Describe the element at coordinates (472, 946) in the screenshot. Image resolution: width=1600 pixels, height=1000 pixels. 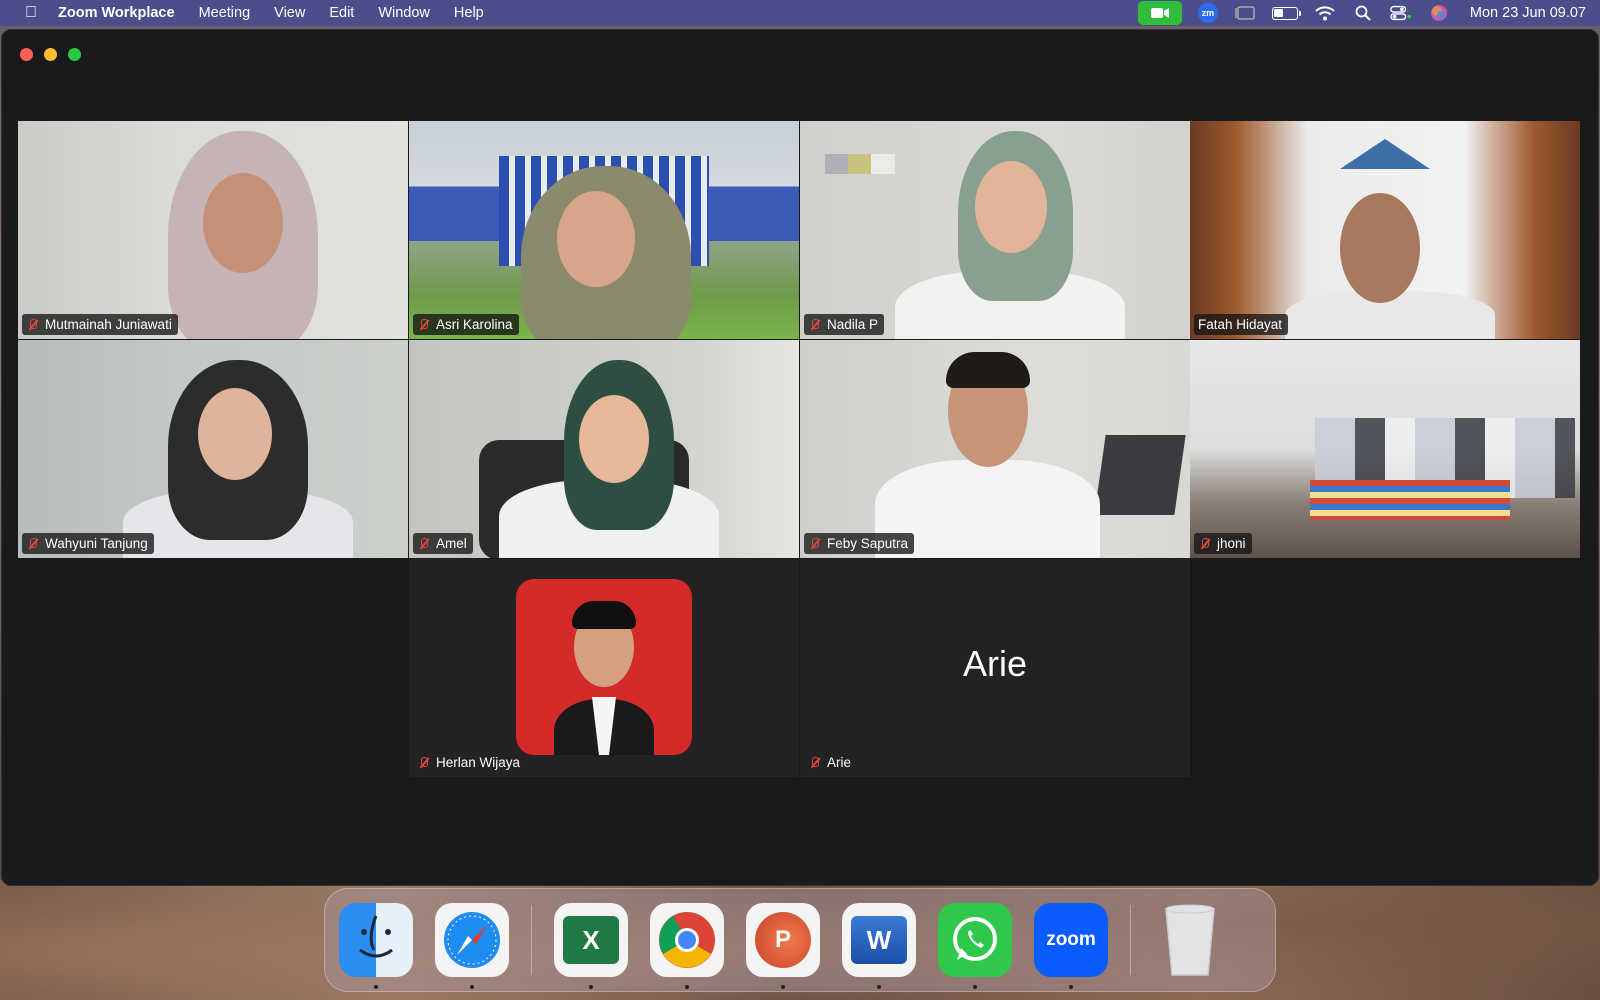
I see `safari-icon` at that location.